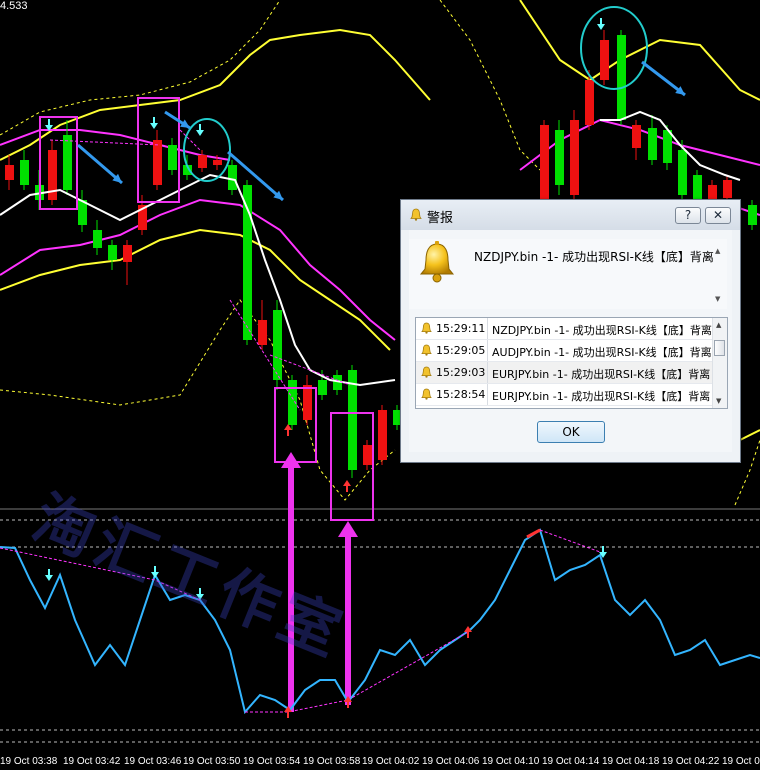 The image size is (760, 770). I want to click on alert-text: AUDJPY.bin -1- 成功出现RSI-K线【底】背离, so click(602, 352).